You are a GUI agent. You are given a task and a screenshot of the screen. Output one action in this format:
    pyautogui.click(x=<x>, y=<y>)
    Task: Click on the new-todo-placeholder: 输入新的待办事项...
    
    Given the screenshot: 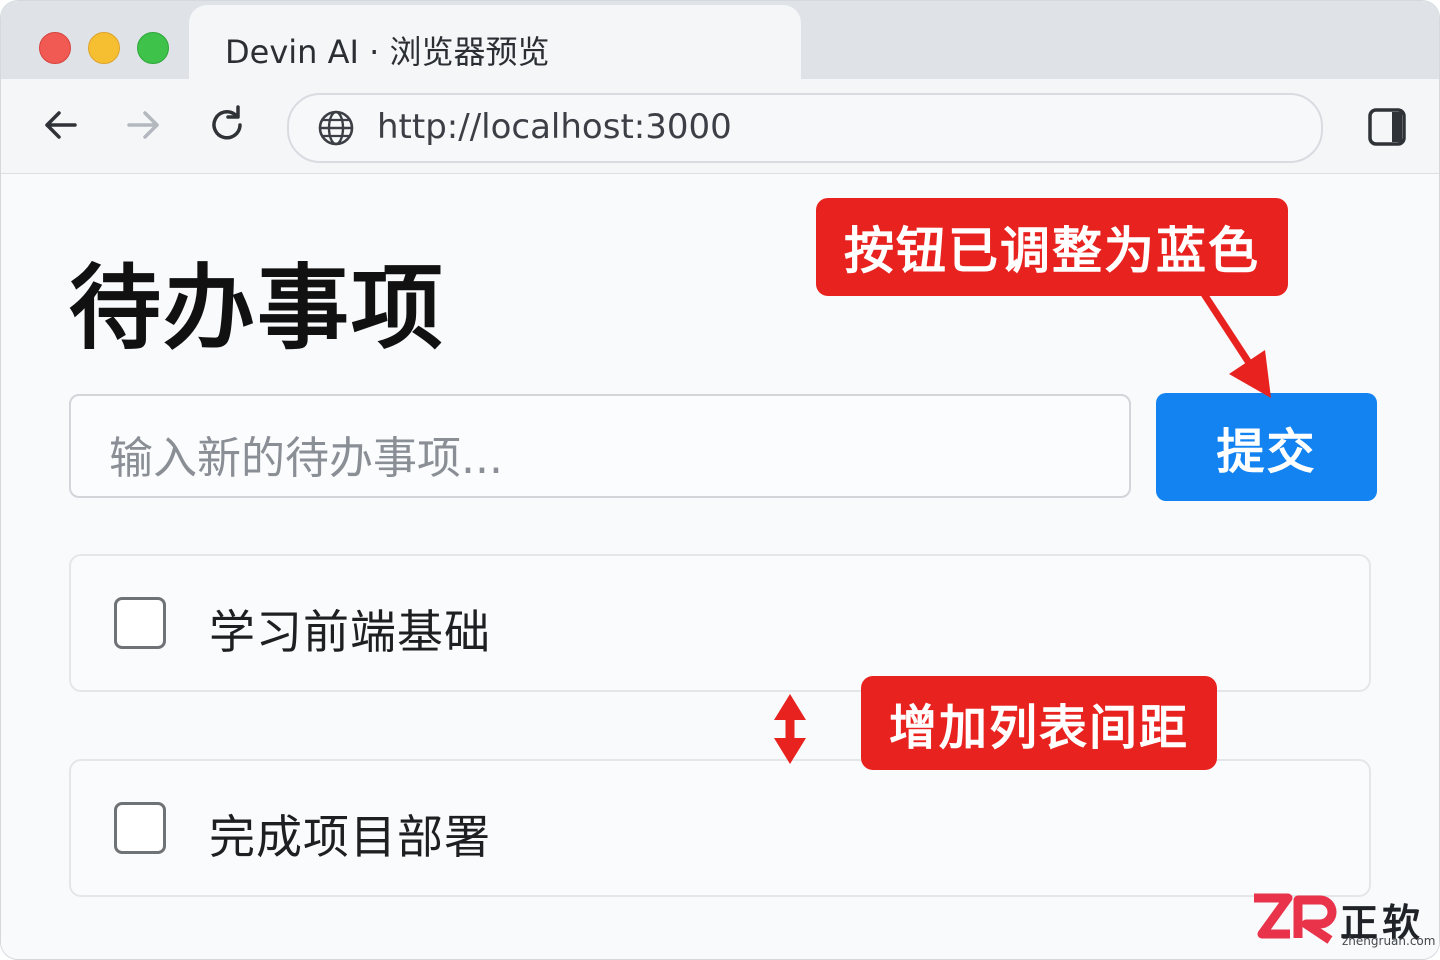 What is the action you would take?
    pyautogui.click(x=306, y=458)
    